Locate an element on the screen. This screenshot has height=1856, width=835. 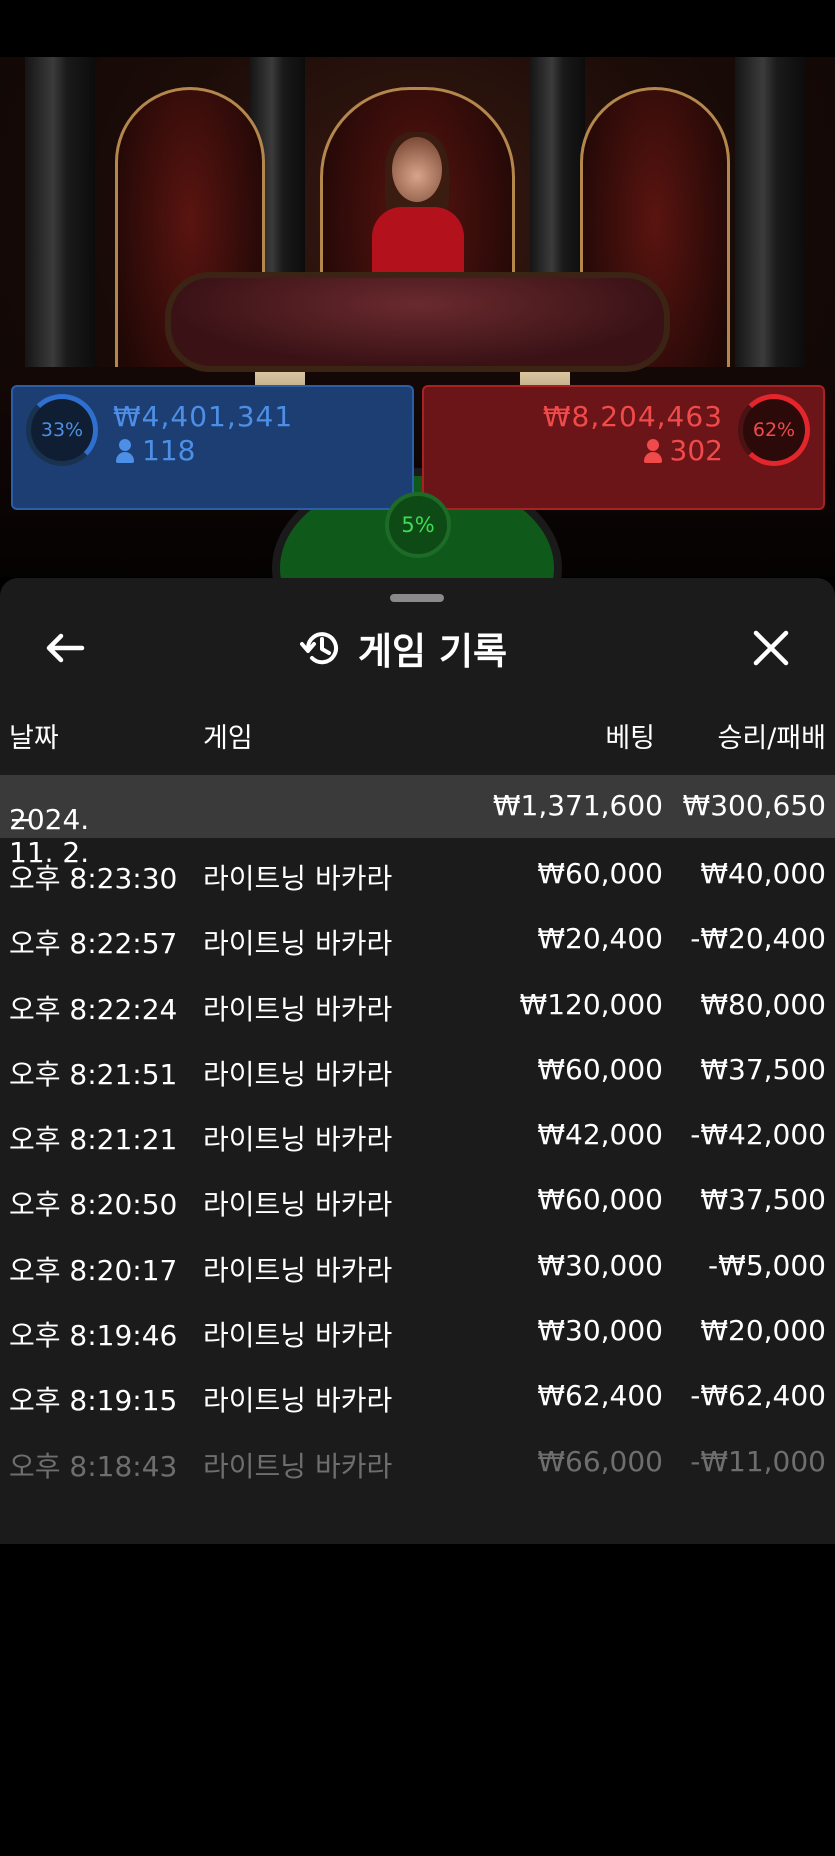
player-bet-amount: ₩4,401,341 is located at coordinates (203, 416).